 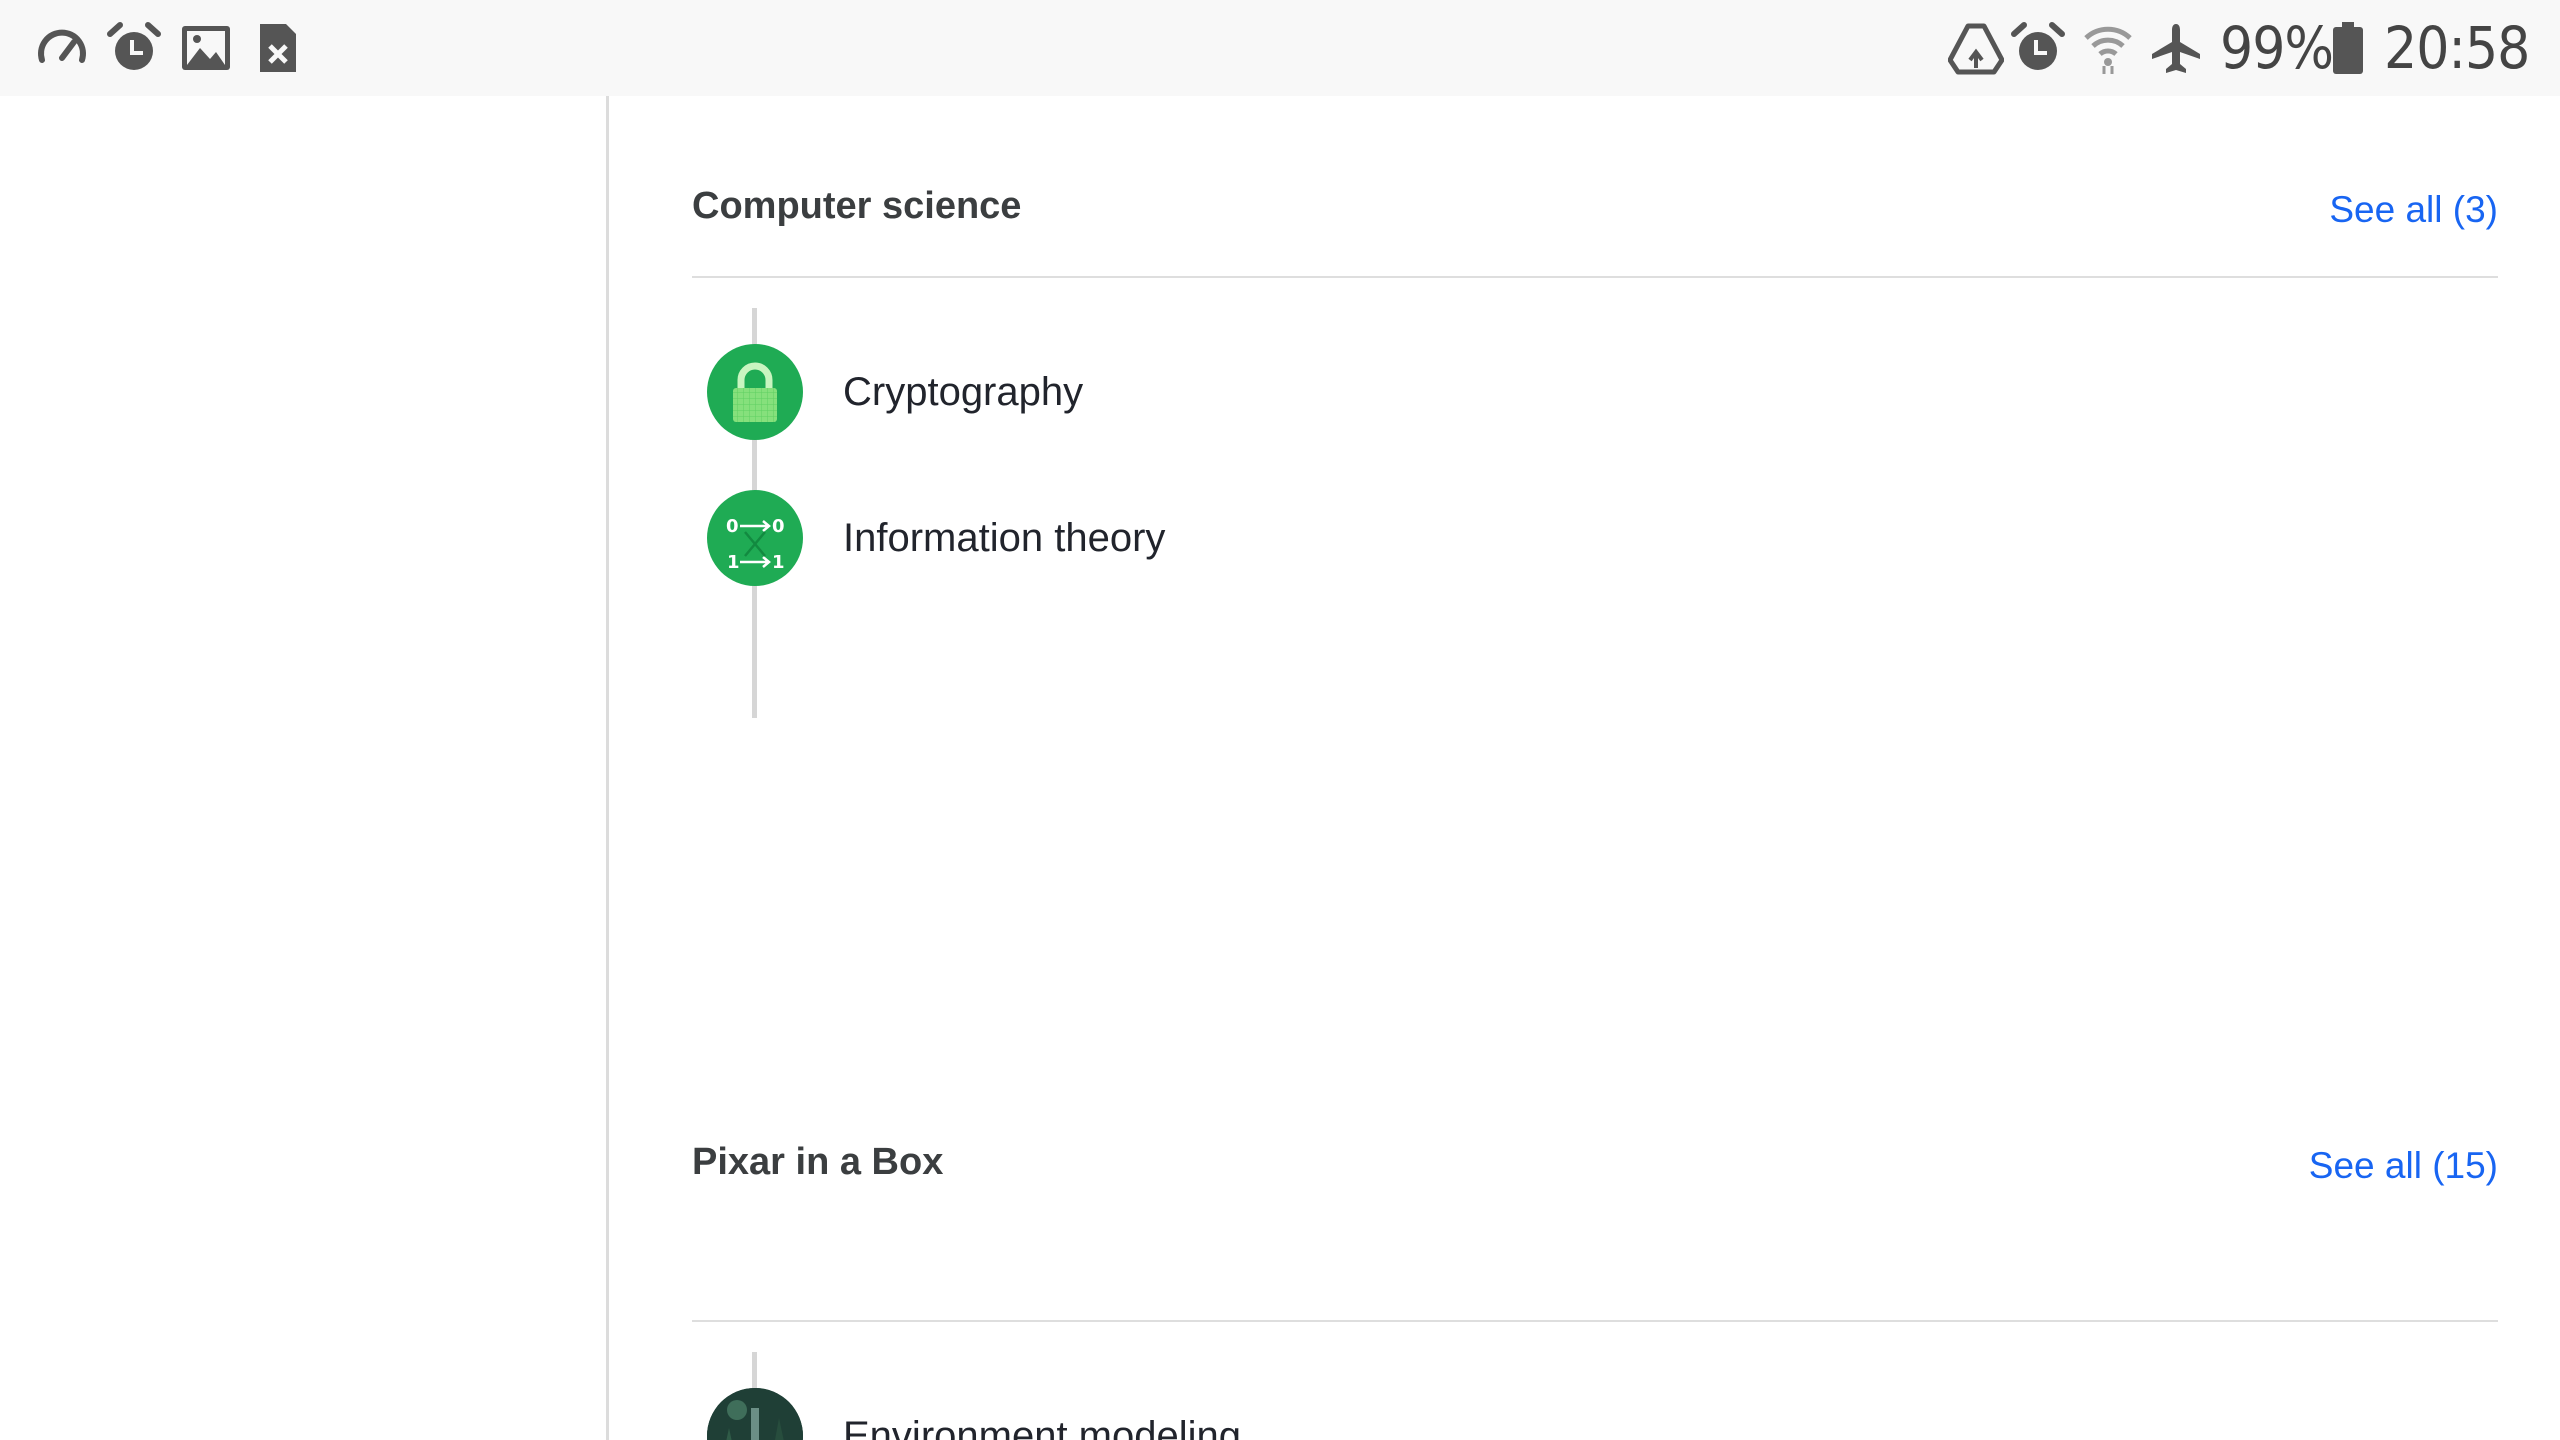 I want to click on topic-item-information-theory: 0 0 1 1 Information theory, so click(x=1557, y=540).